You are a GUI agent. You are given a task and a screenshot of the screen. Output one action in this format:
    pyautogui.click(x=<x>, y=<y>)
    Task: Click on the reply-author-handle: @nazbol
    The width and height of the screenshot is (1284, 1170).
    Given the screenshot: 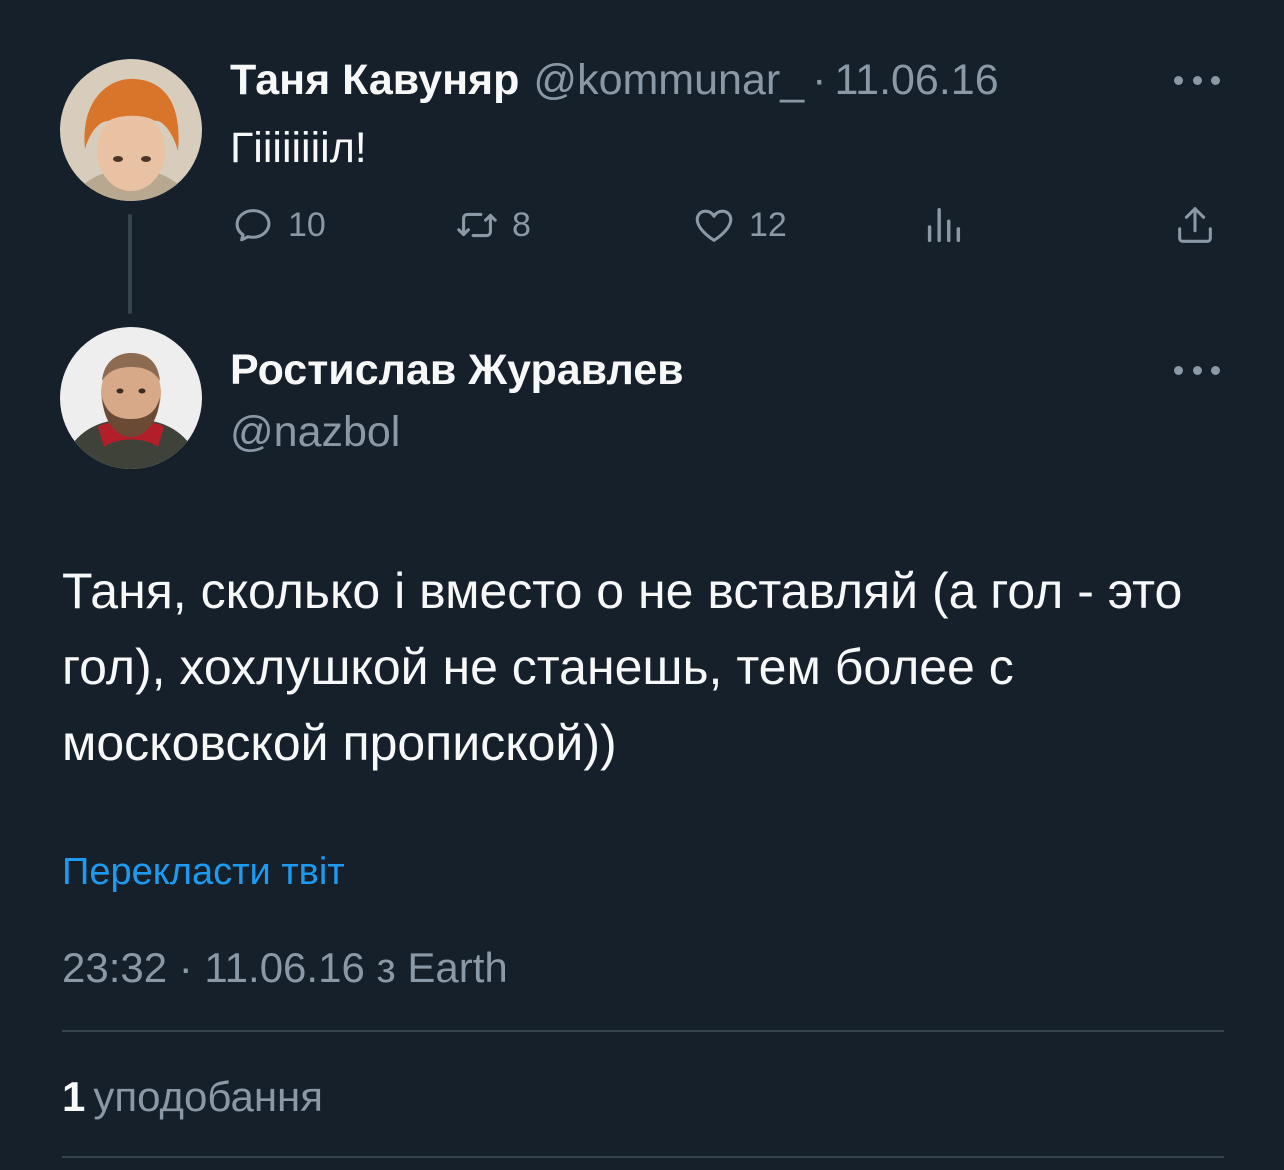 What is the action you would take?
    pyautogui.click(x=315, y=432)
    